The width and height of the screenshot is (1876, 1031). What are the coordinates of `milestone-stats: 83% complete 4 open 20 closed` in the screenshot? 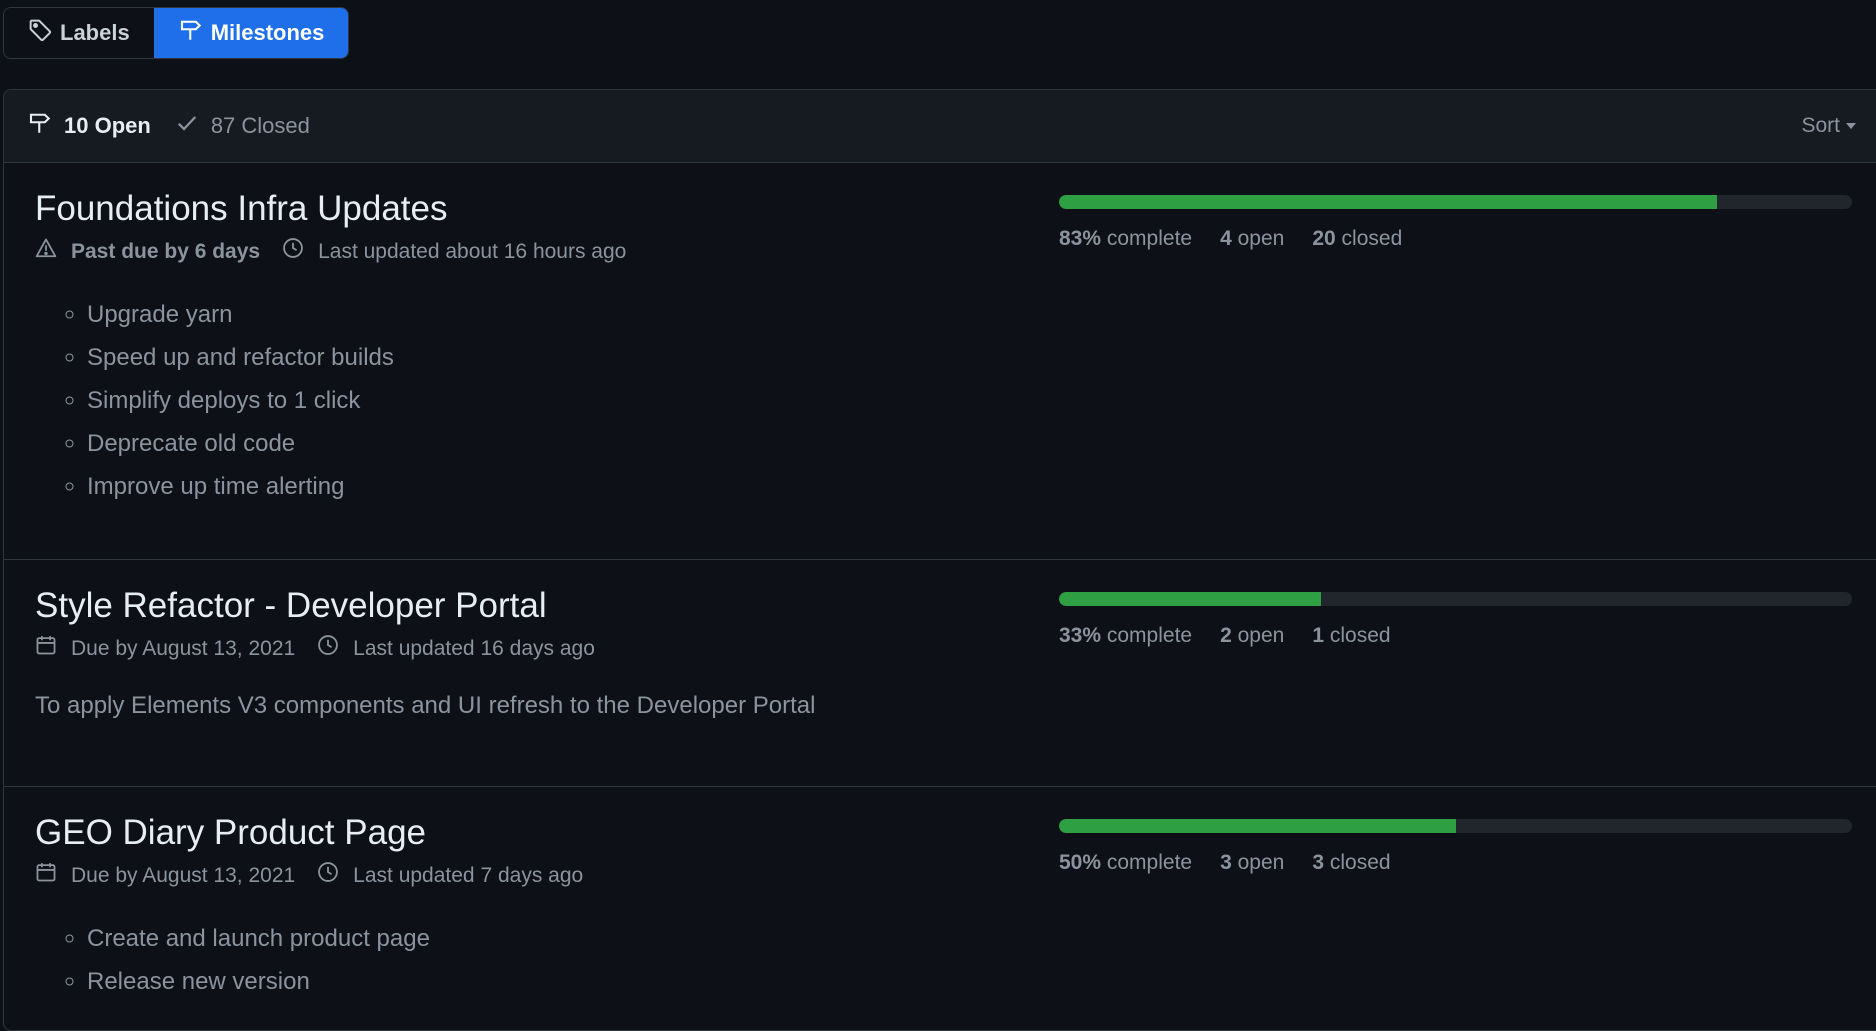 It's located at (1455, 239).